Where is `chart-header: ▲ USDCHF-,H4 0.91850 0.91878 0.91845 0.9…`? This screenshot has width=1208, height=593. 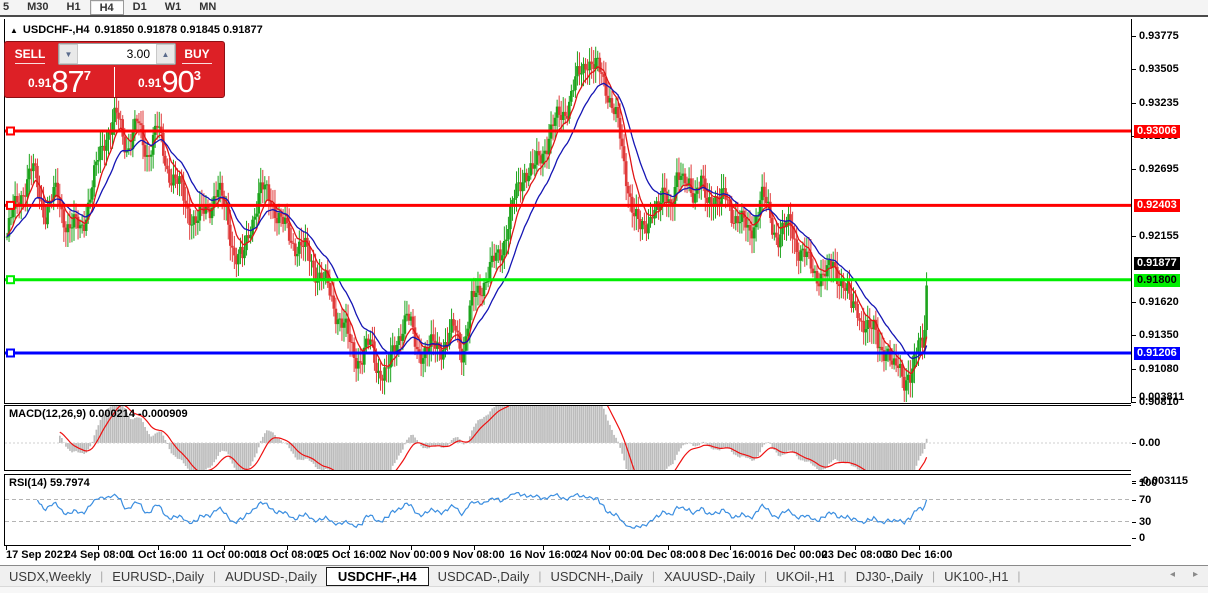 chart-header: ▲ USDCHF-,H4 0.91850 0.91878 0.91845 0.9… is located at coordinates (136, 30).